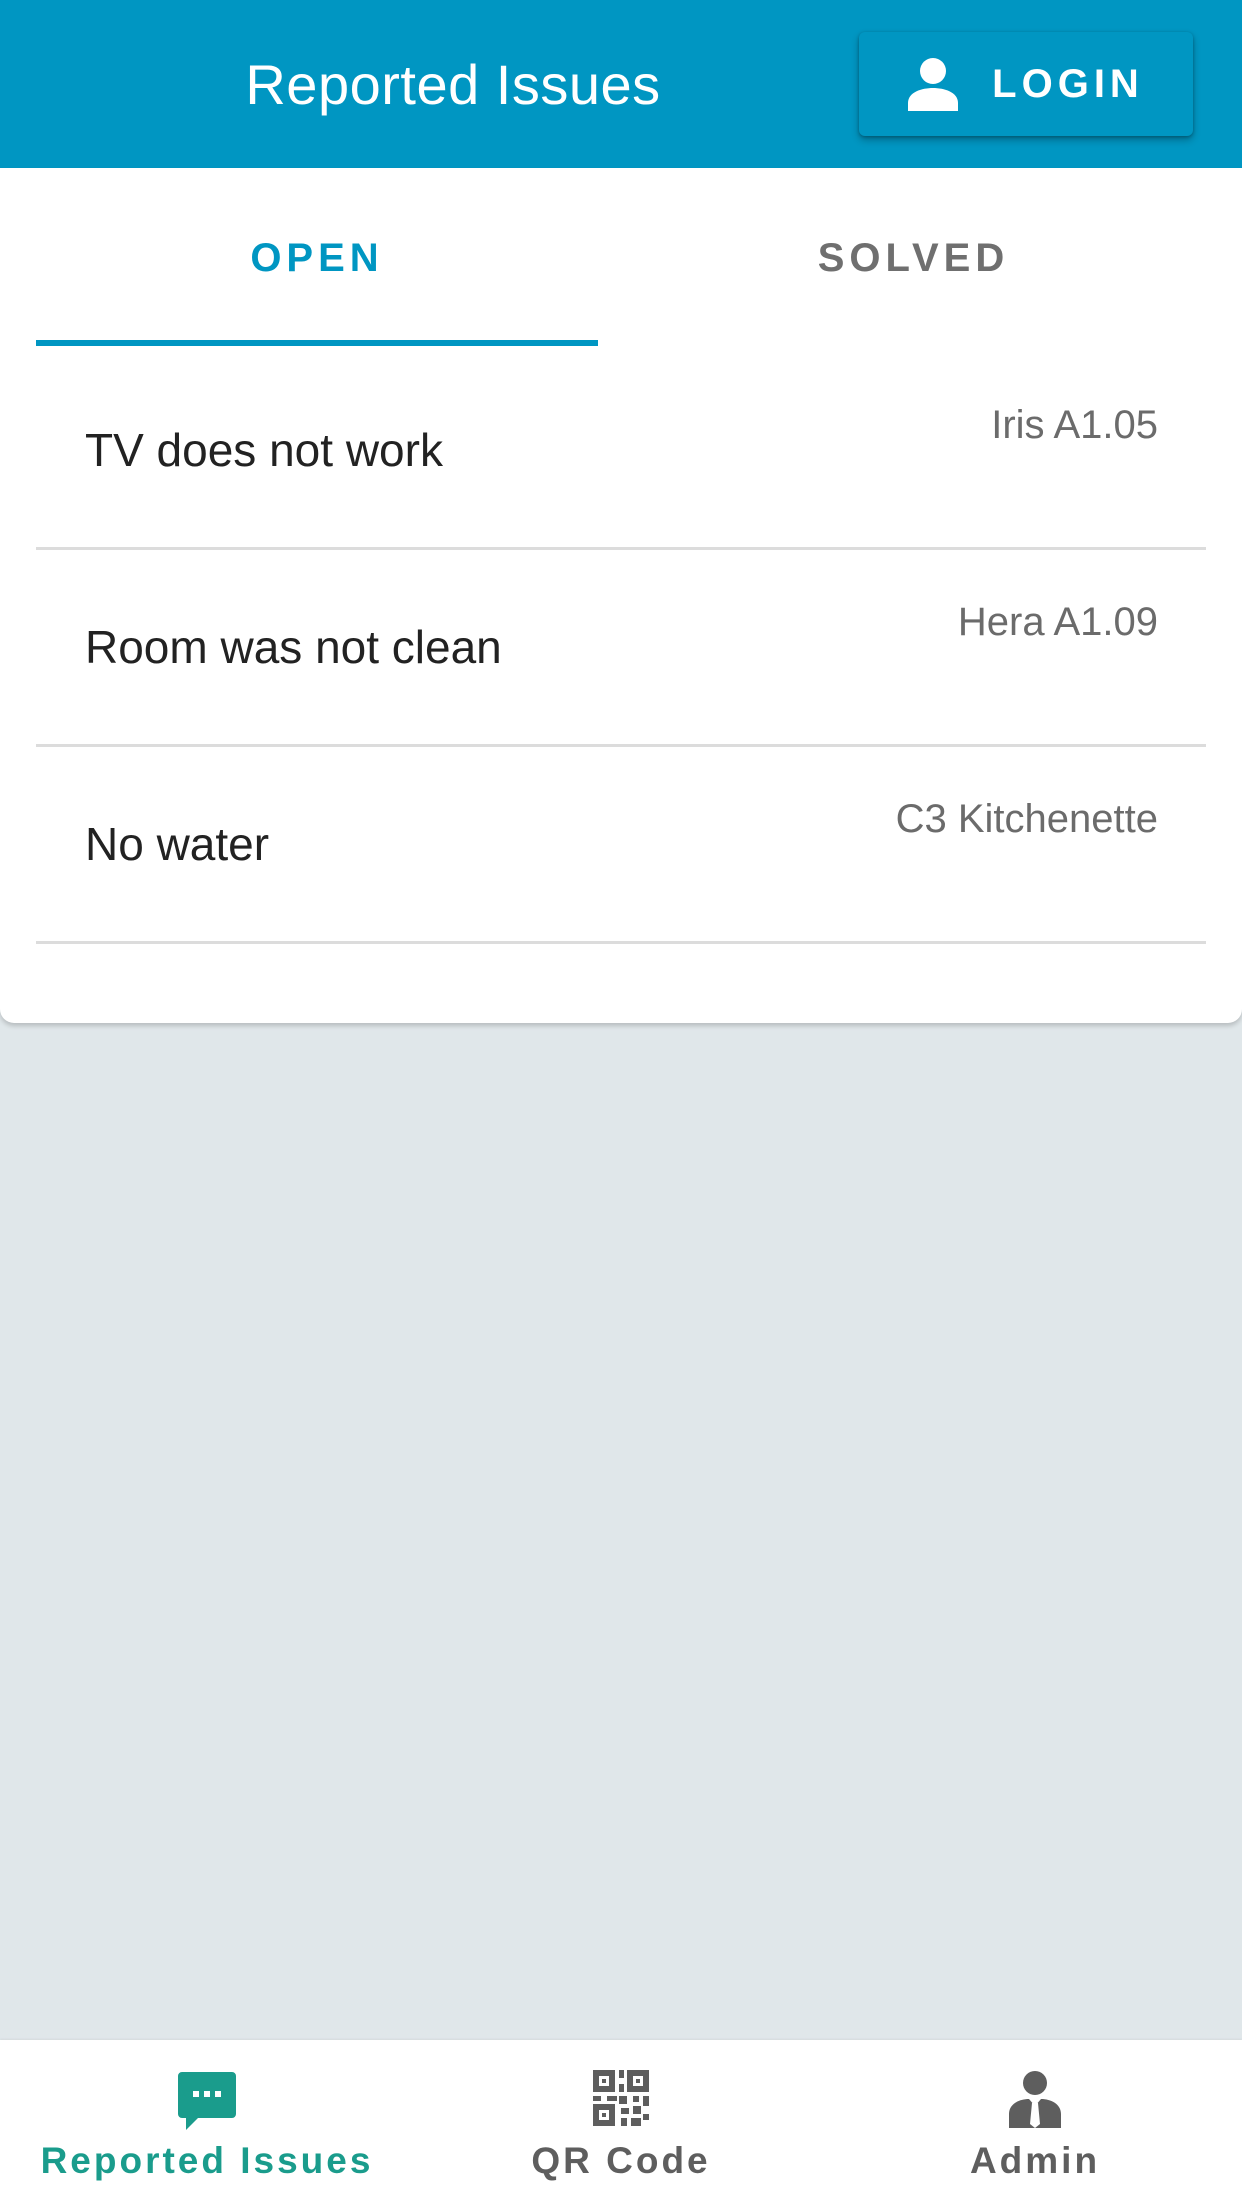 The image size is (1242, 2208). What do you see at coordinates (207, 2160) in the screenshot?
I see `nav-label-reported-issues: Reported Issues` at bounding box center [207, 2160].